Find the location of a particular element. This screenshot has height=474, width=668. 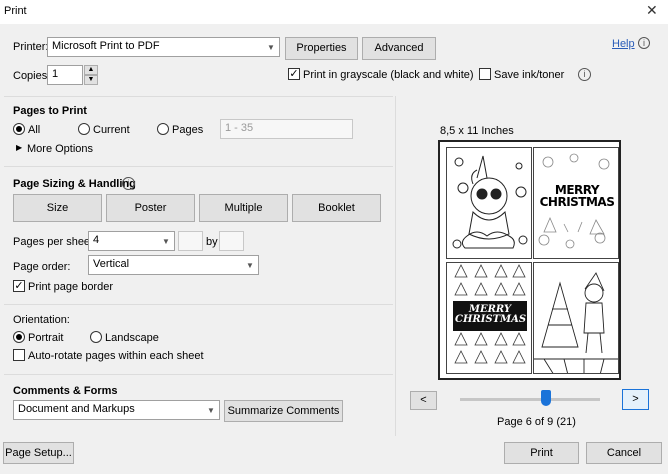

page-order-select: Vertical ▼ is located at coordinates (173, 265).